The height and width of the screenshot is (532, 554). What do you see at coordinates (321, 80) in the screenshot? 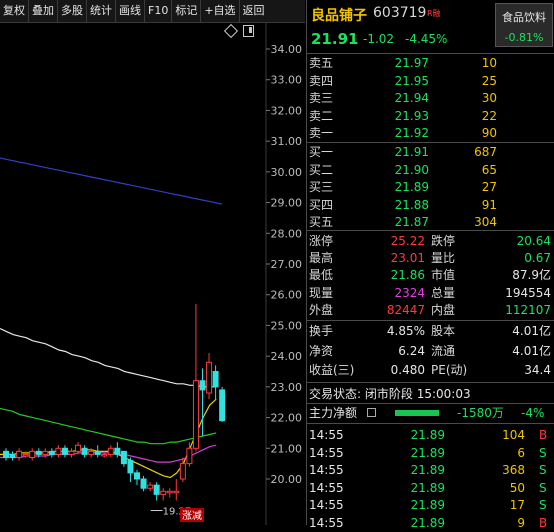
I see `level-label: 卖四` at bounding box center [321, 80].